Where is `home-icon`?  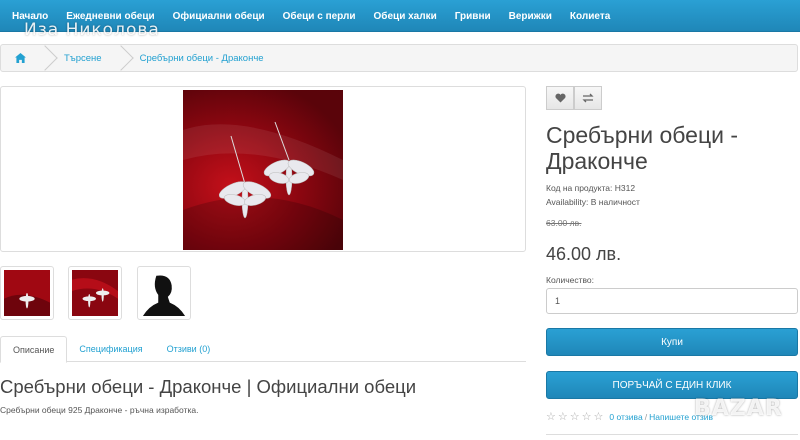
home-icon is located at coordinates (20, 58).